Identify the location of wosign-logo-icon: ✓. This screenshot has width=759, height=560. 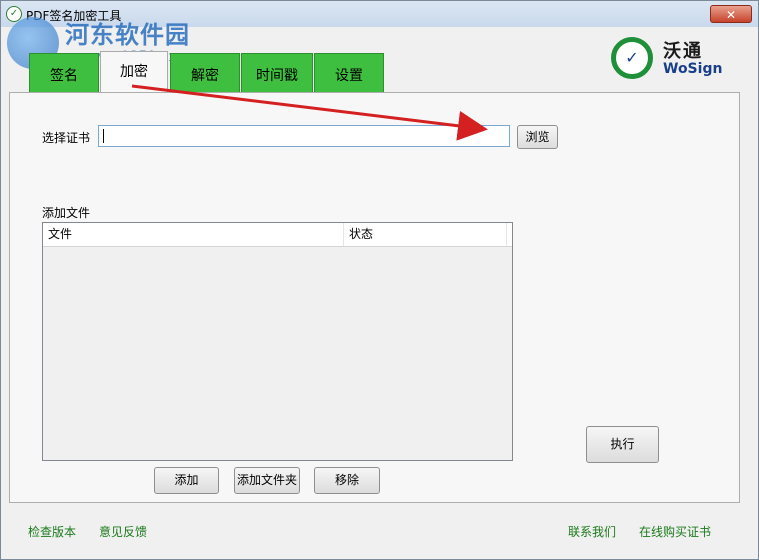
(632, 58).